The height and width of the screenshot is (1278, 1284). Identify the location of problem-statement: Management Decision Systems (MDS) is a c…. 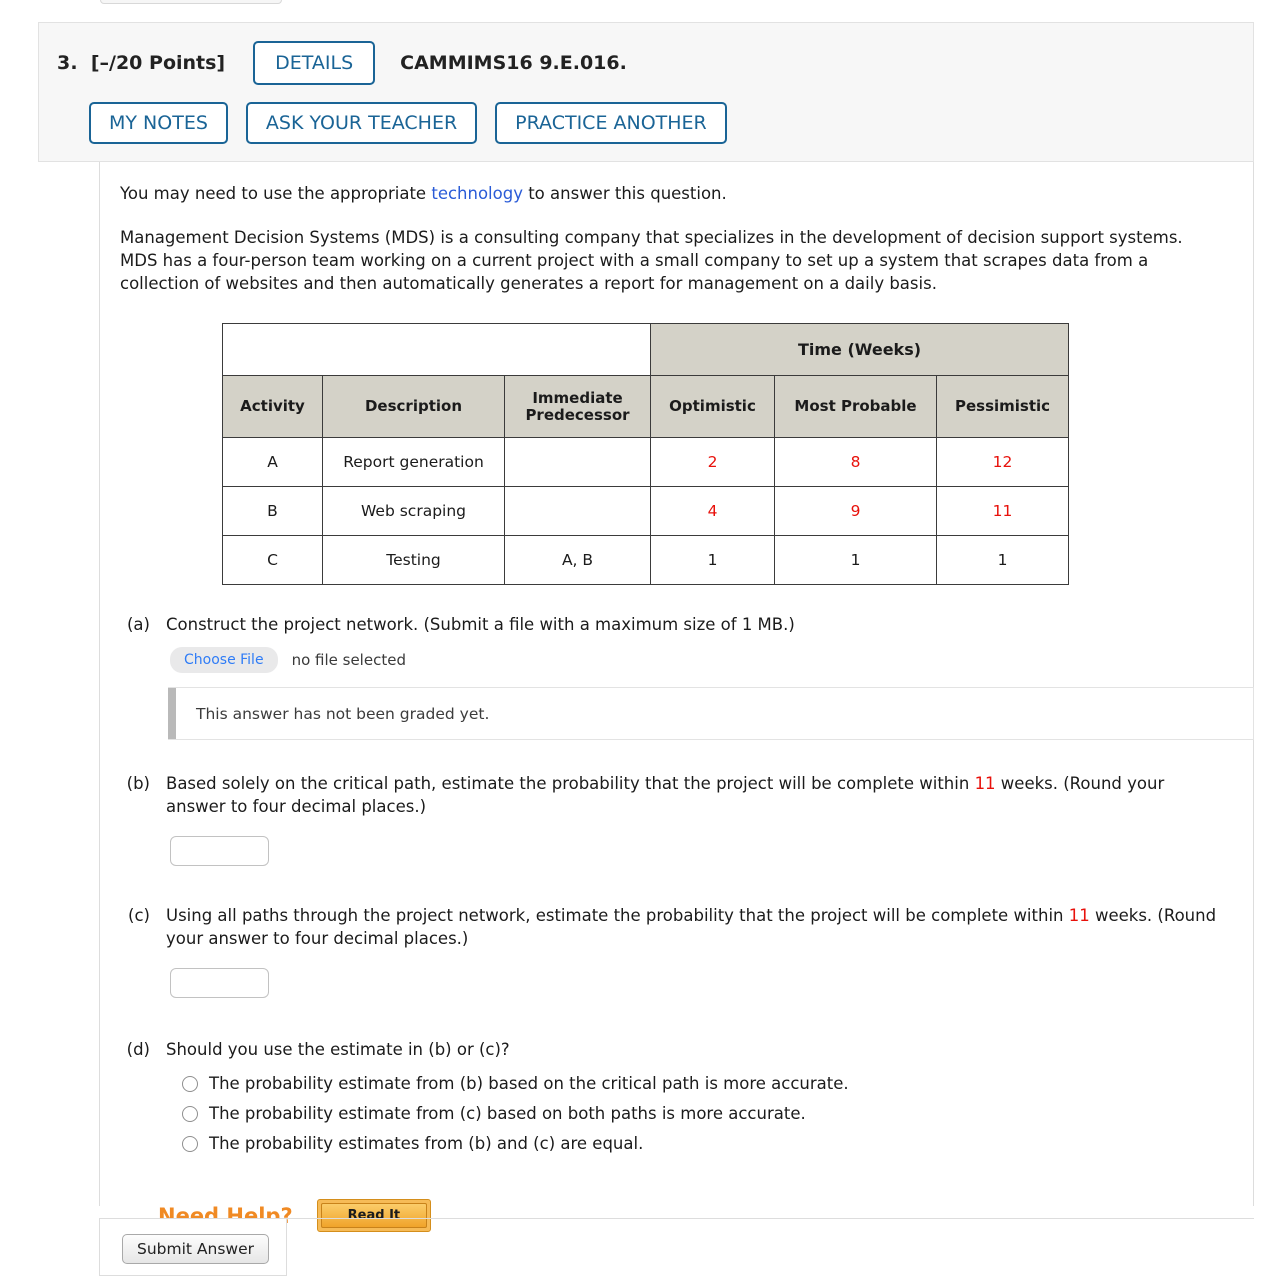
(651, 260).